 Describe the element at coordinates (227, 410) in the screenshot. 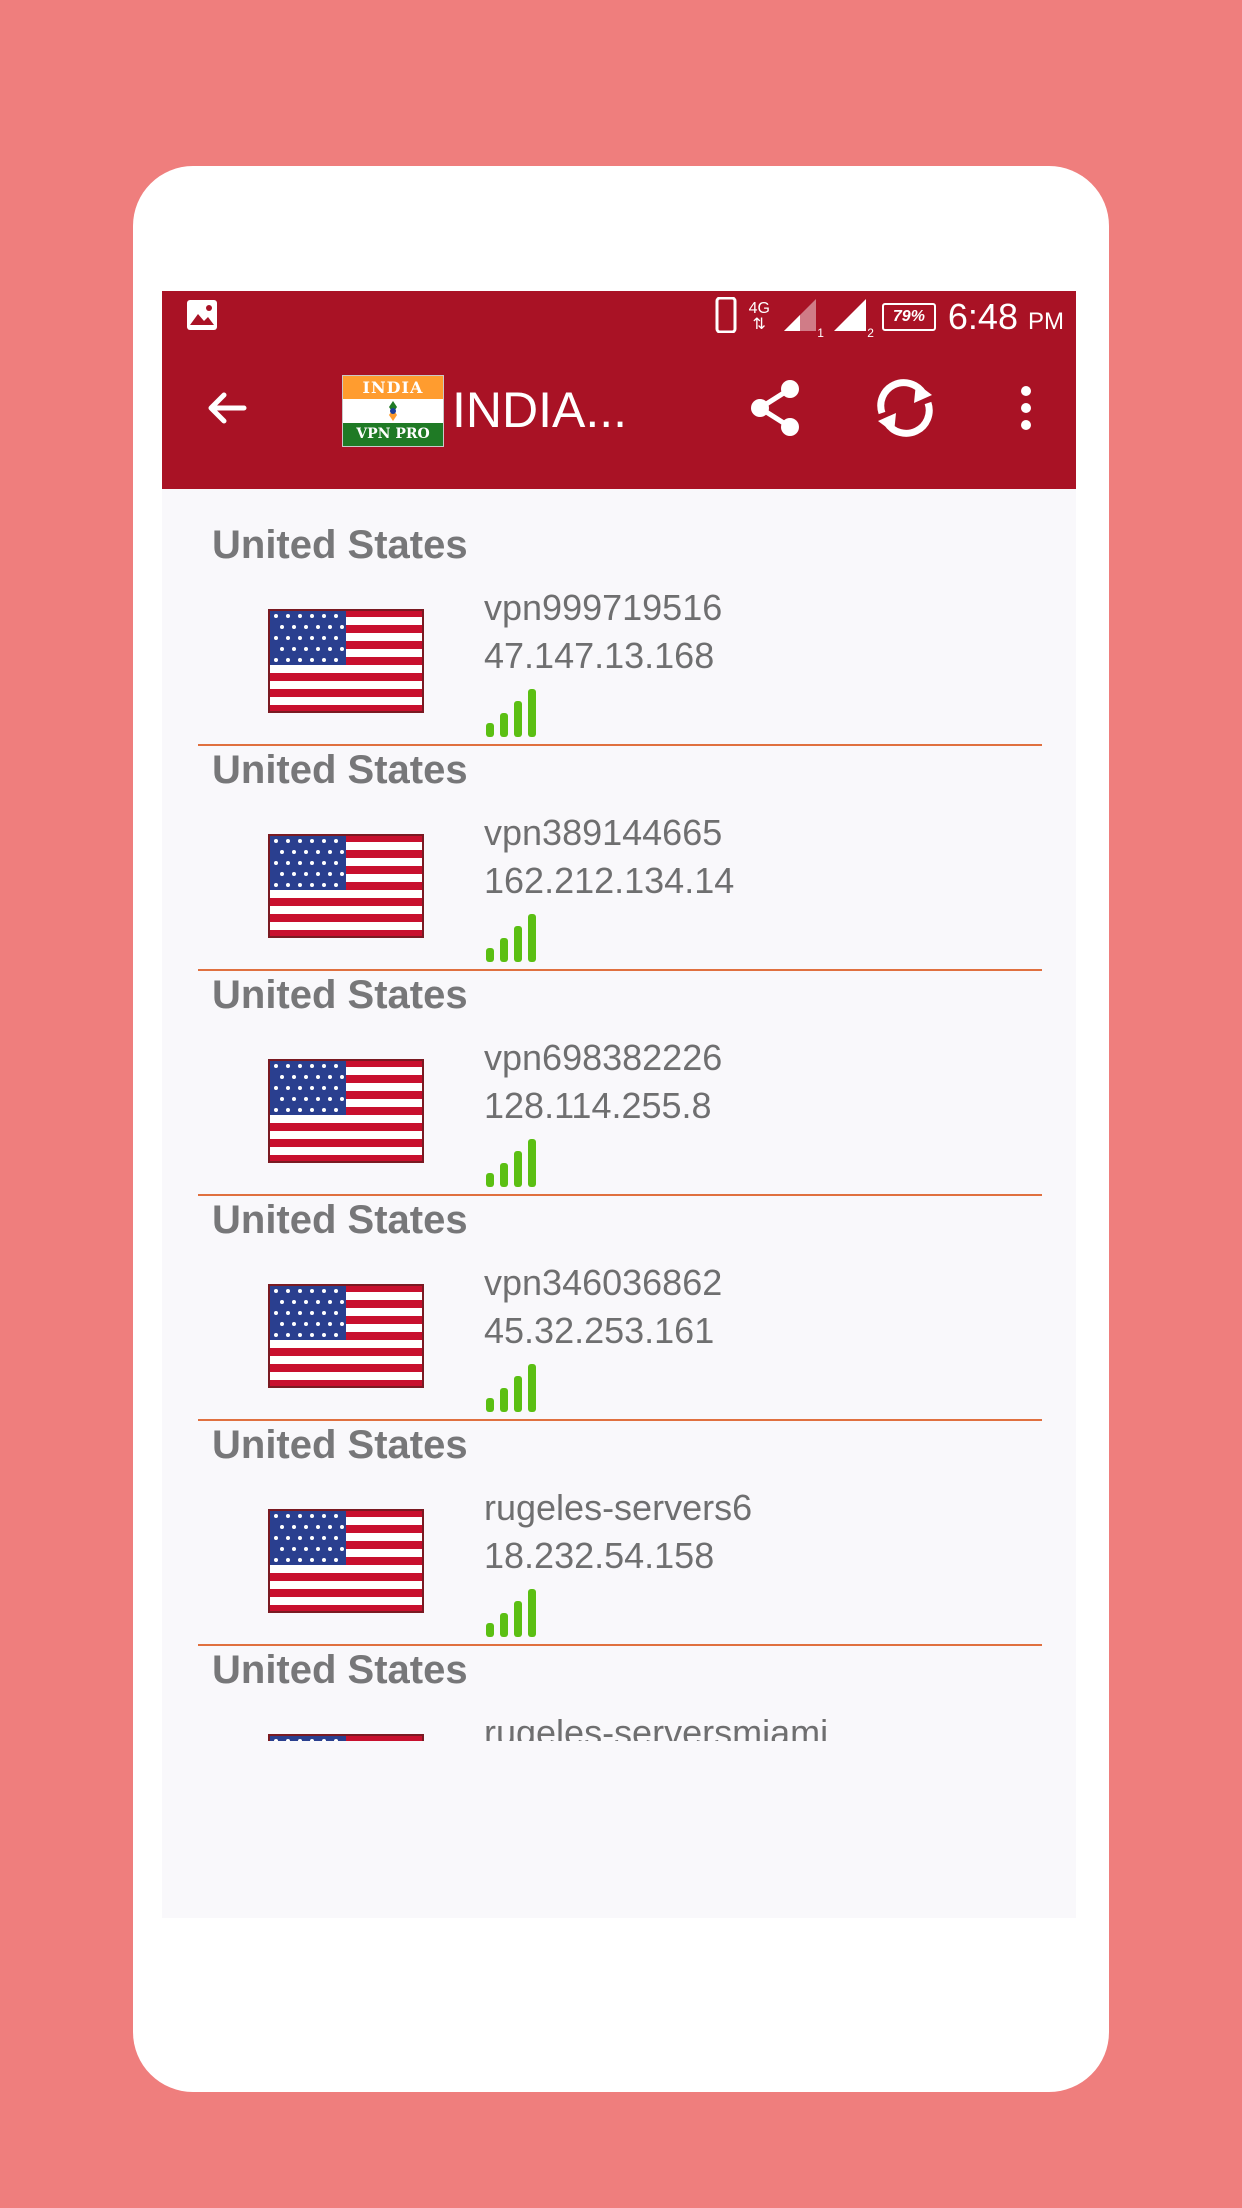

I see `back-arrow-icon` at that location.